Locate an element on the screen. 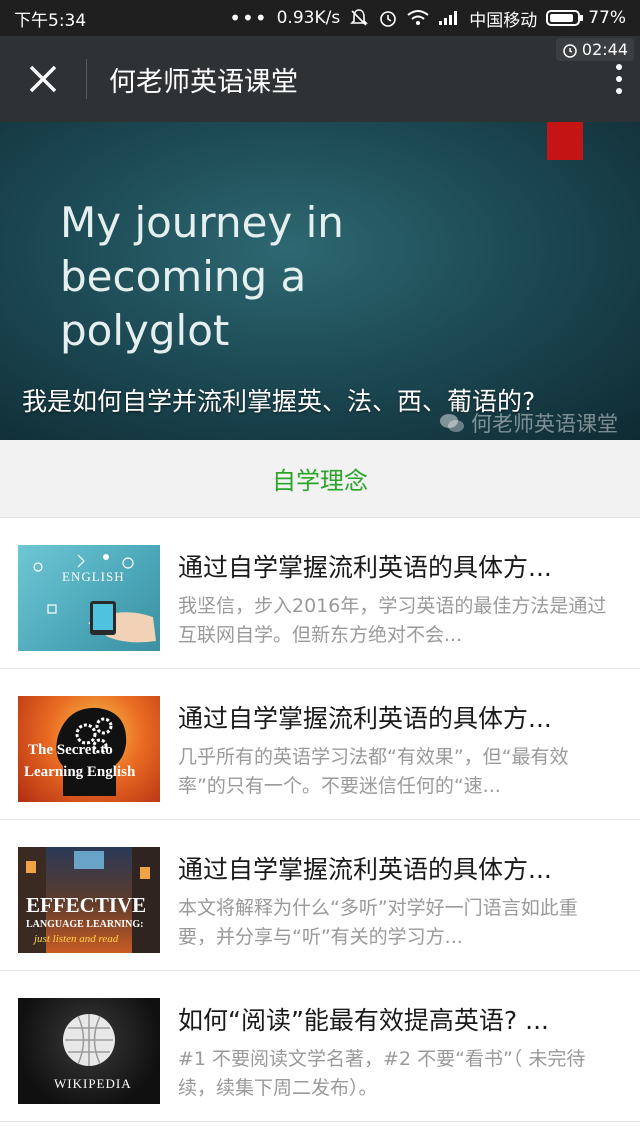  article-thumbnail: ENGLISH is located at coordinates (89, 598).